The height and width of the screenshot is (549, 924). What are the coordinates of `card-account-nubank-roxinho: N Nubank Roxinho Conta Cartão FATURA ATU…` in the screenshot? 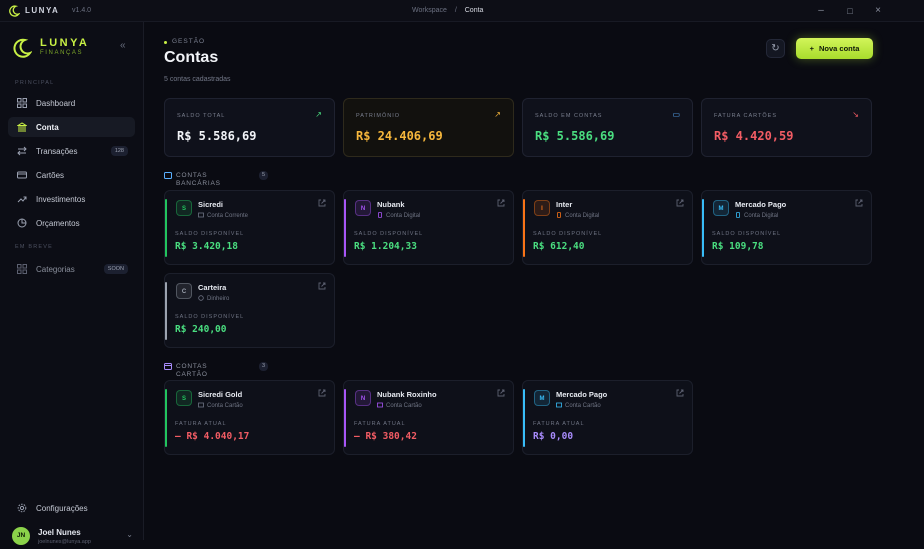 It's located at (428, 417).